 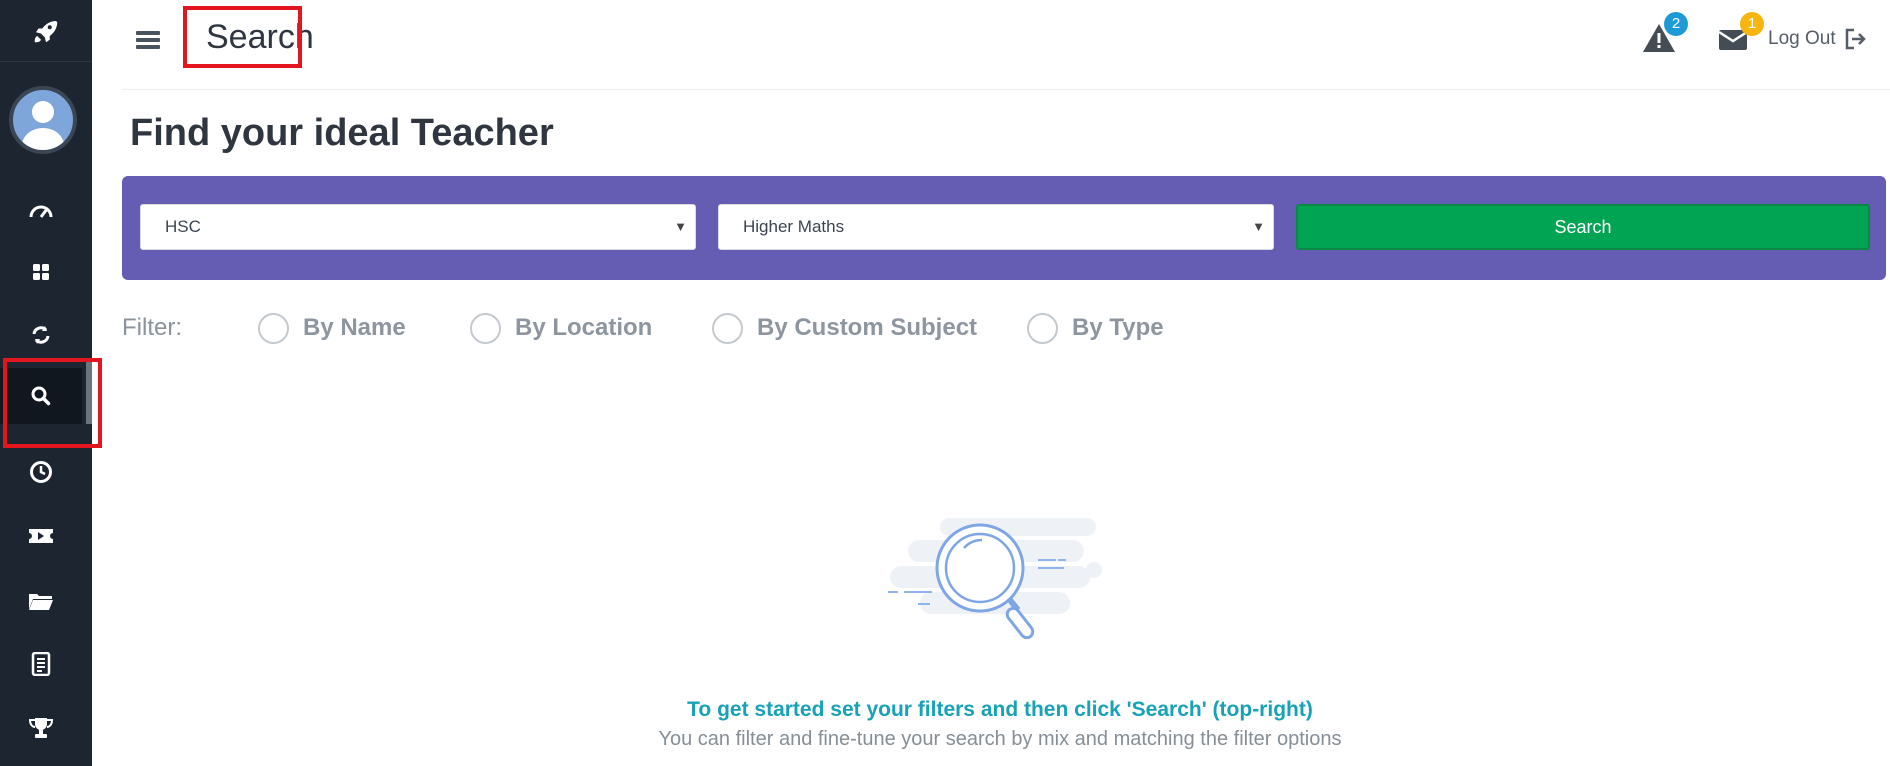 I want to click on radio-by-name, so click(x=273, y=328).